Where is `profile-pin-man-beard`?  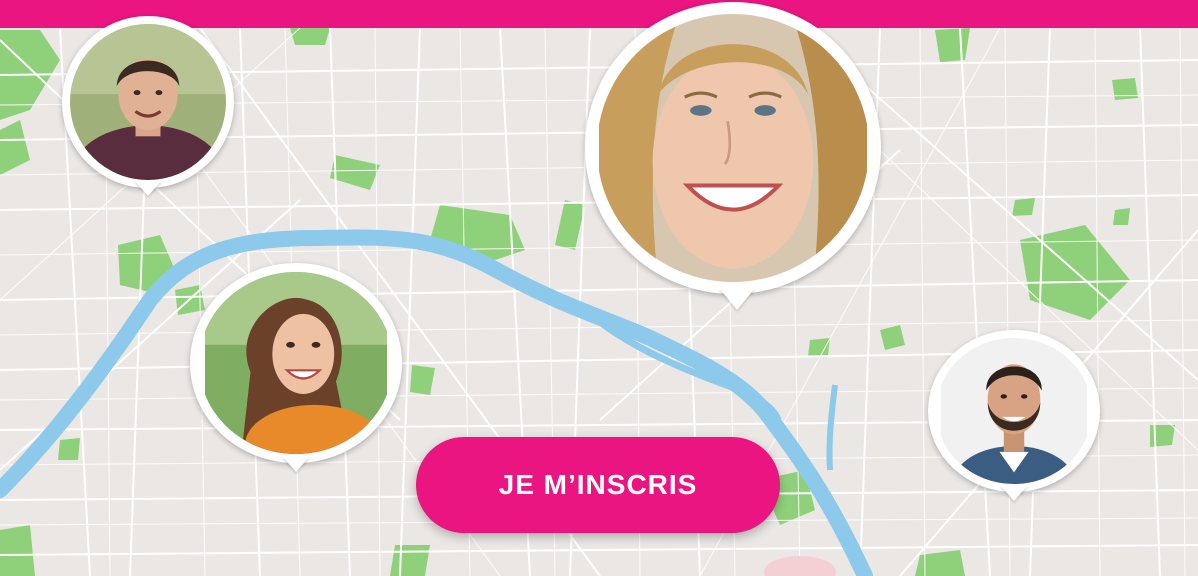 profile-pin-man-beard is located at coordinates (1014, 418).